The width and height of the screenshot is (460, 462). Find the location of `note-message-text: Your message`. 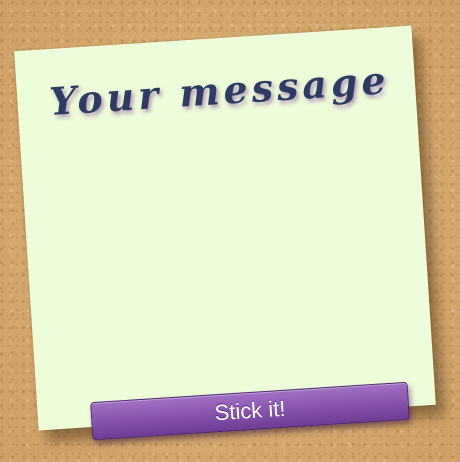

note-message-text: Your message is located at coordinates (219, 90).